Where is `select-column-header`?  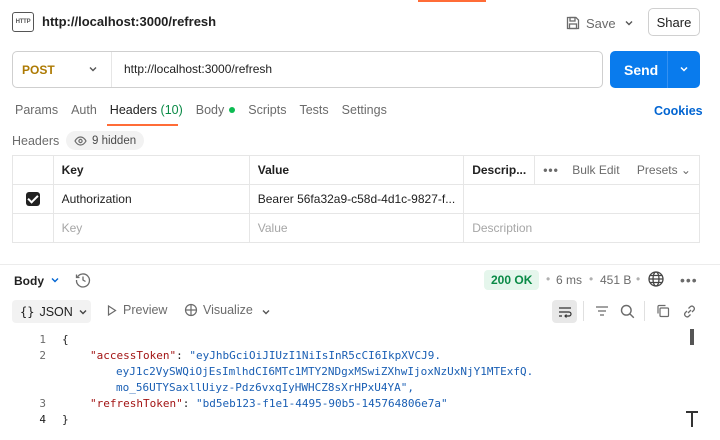 select-column-header is located at coordinates (33, 170).